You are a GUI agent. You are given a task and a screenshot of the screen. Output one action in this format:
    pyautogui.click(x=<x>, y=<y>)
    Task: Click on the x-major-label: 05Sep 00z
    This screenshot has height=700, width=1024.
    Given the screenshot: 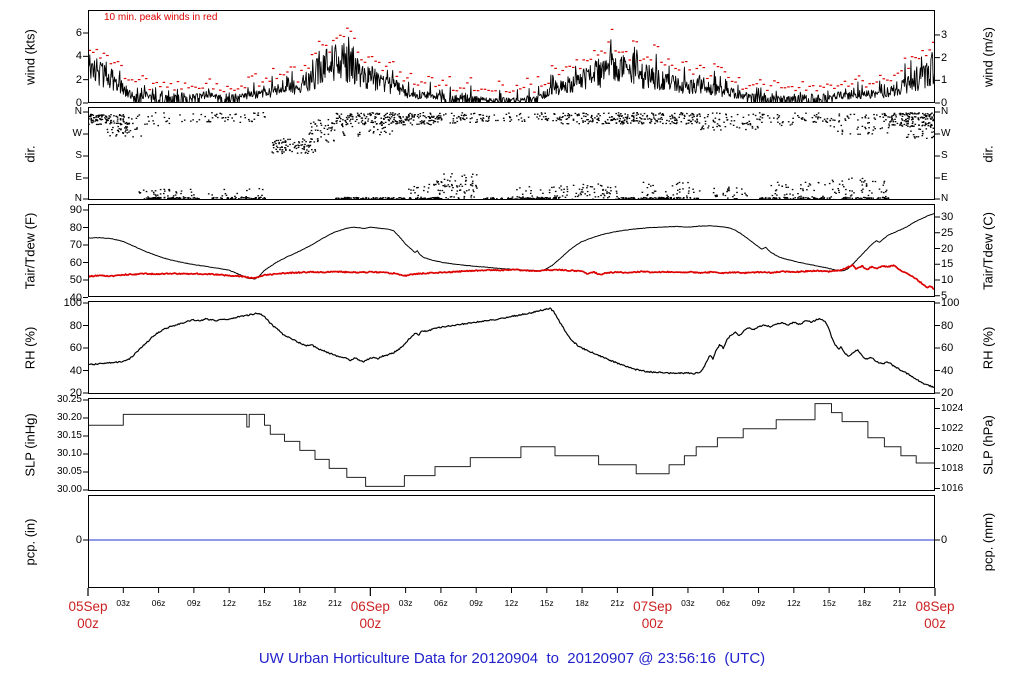 What is the action you would take?
    pyautogui.click(x=88, y=615)
    